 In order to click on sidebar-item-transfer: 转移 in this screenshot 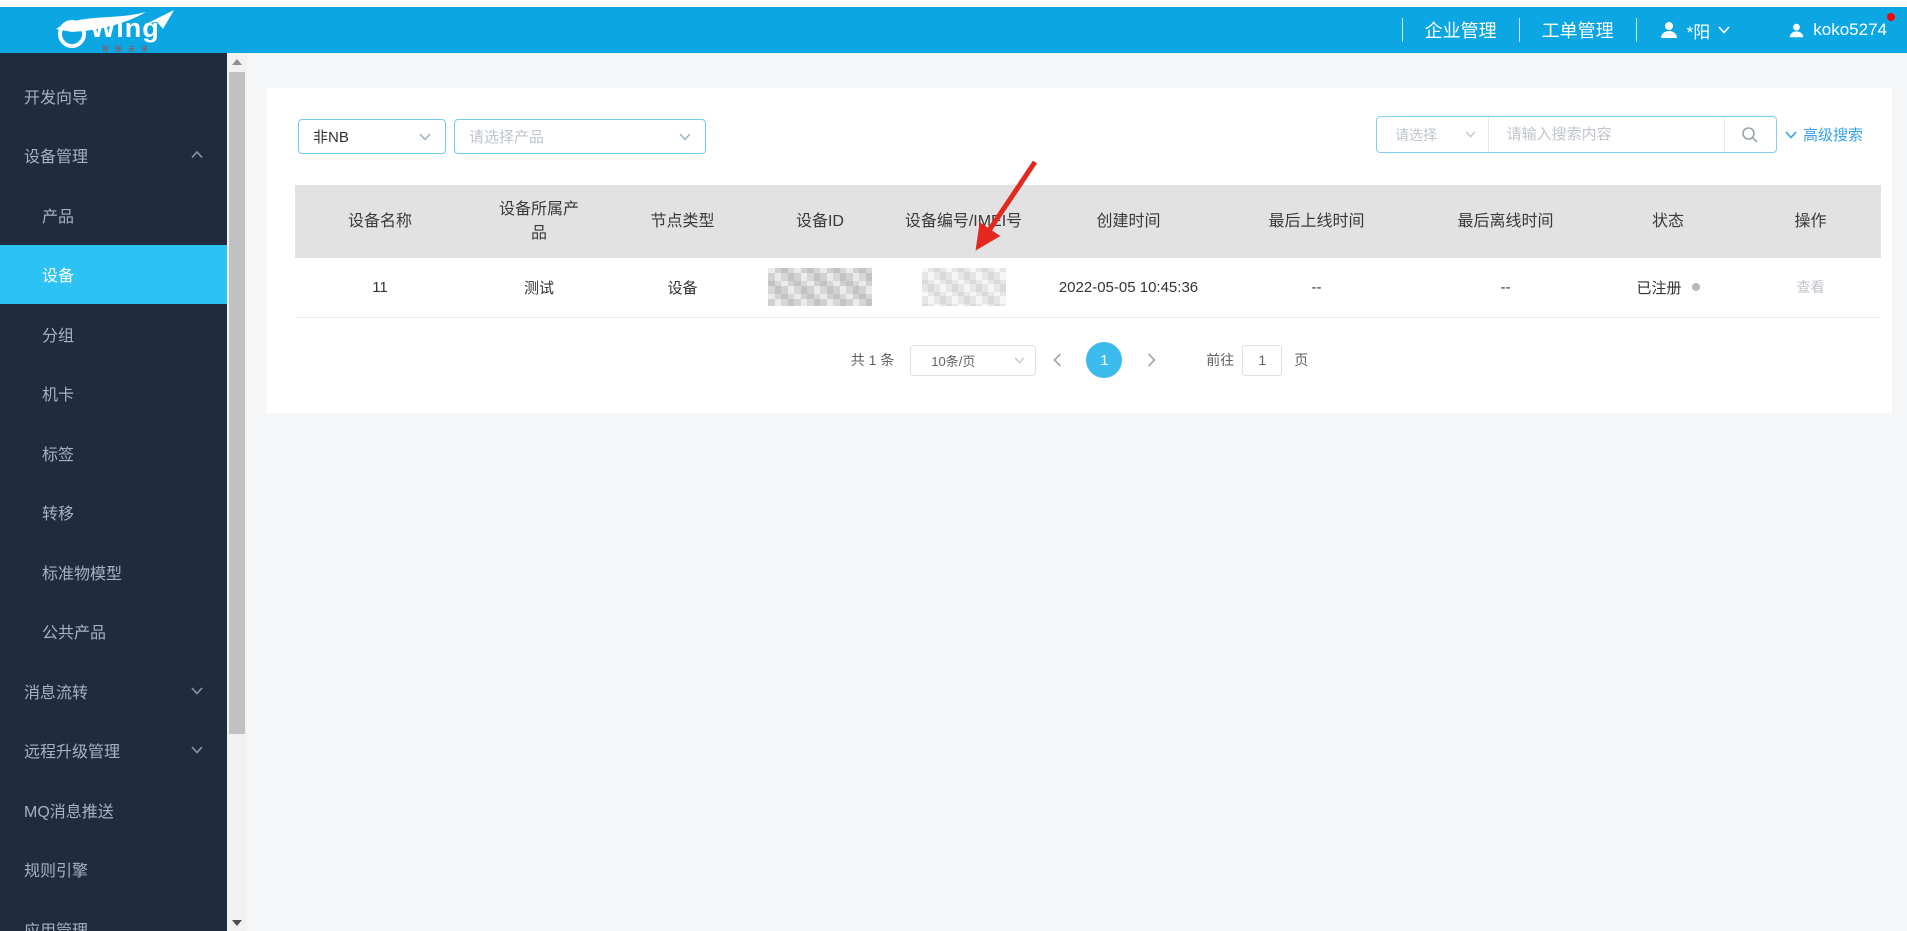, I will do `click(113, 513)`.